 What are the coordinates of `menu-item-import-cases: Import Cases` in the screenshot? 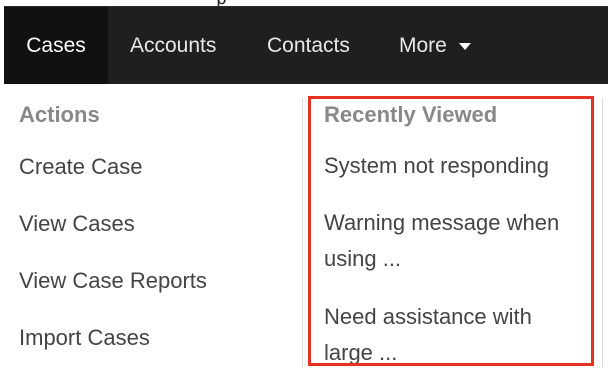 It's located at (84, 338).